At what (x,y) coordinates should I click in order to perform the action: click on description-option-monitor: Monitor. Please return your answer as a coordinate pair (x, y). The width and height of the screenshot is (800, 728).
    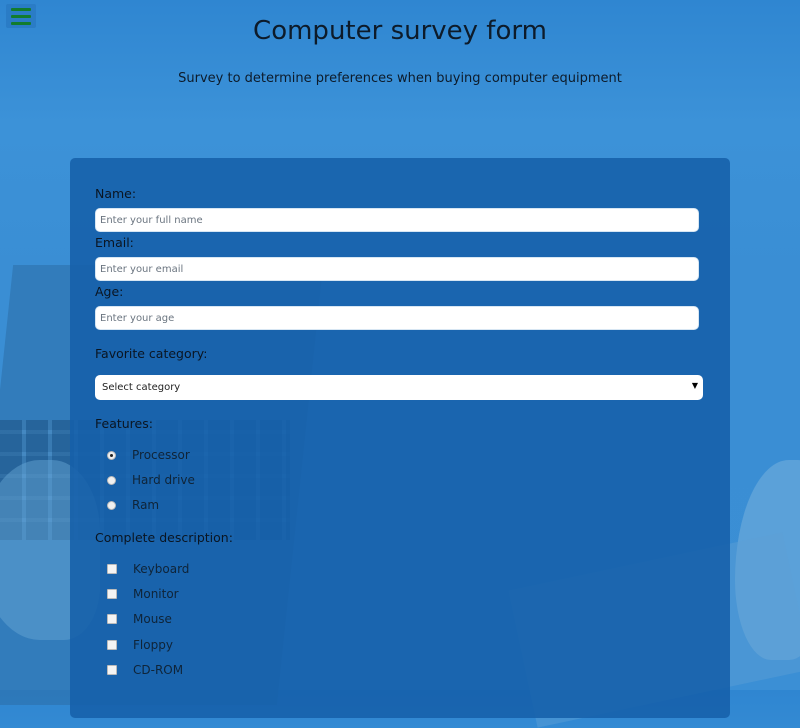
    Looking at the image, I should click on (143, 594).